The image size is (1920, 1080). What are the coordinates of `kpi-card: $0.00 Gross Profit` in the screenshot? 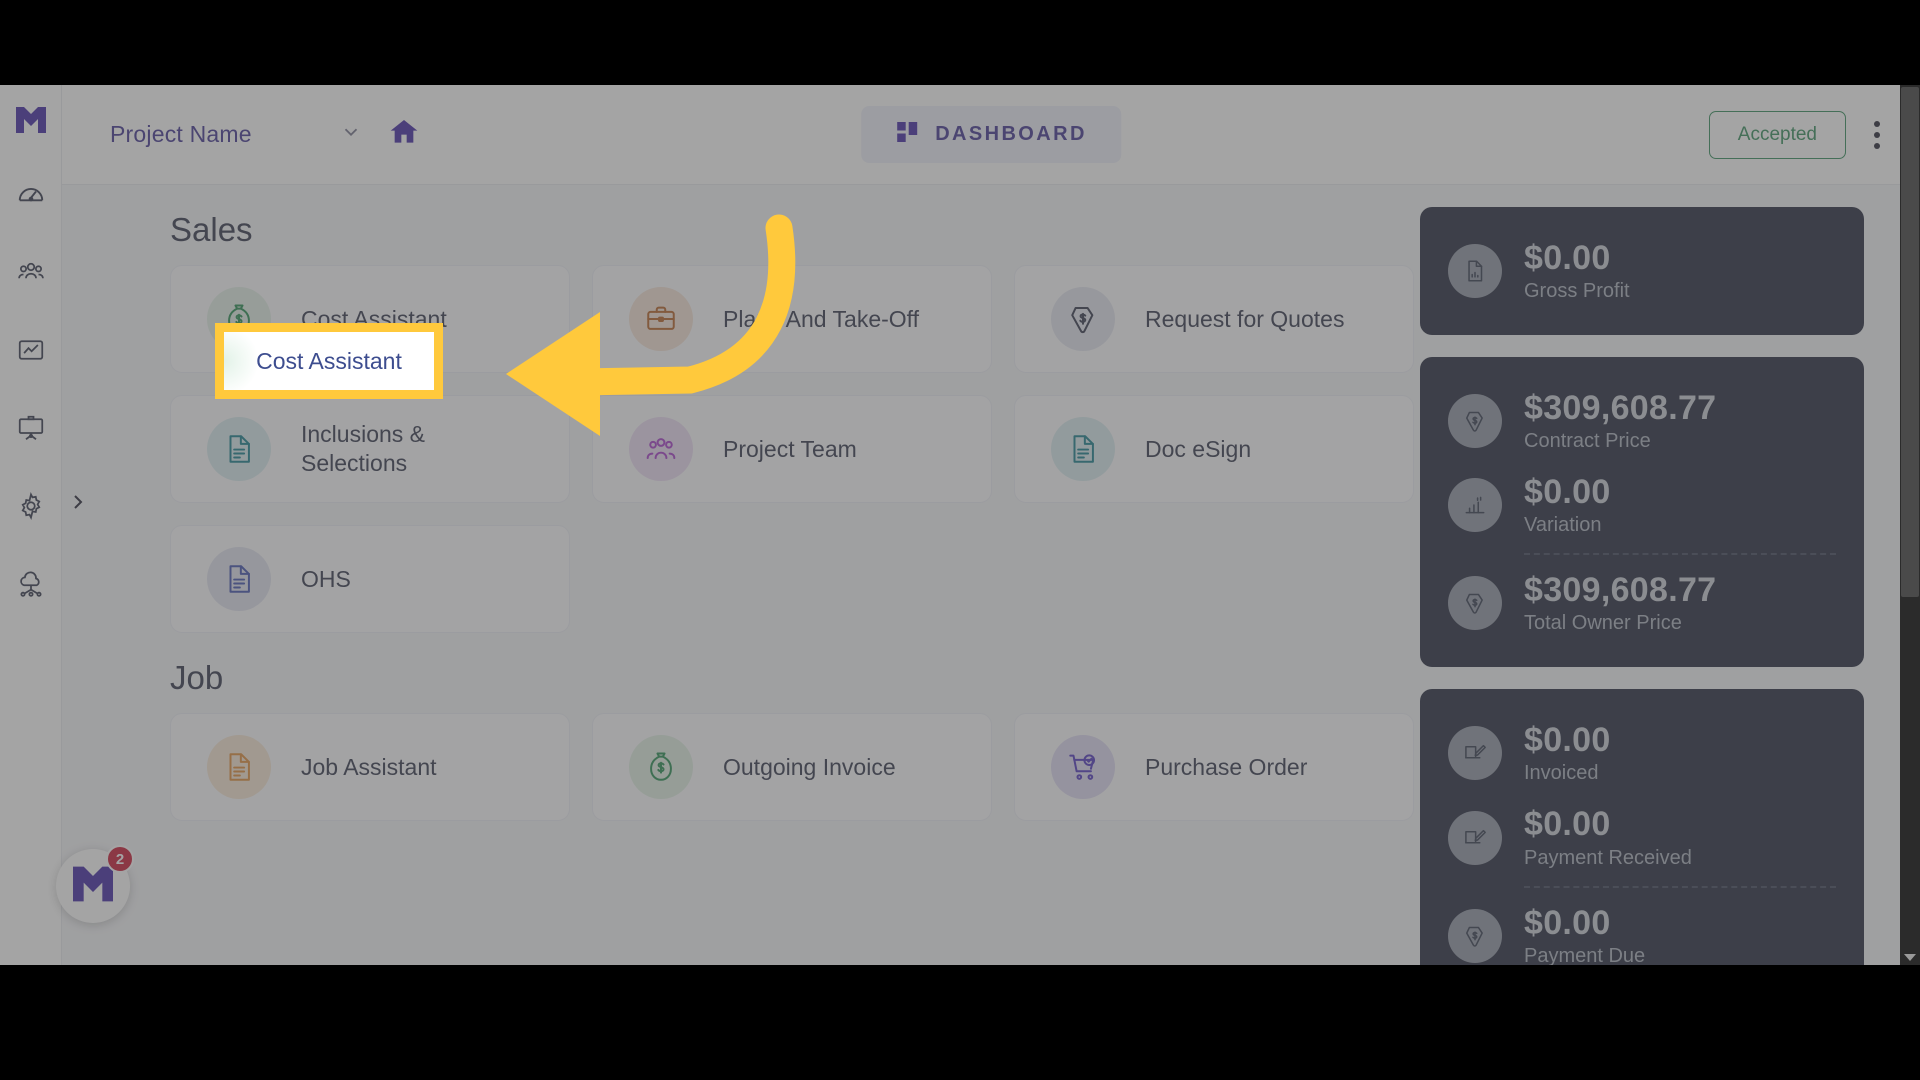 It's located at (1642, 271).